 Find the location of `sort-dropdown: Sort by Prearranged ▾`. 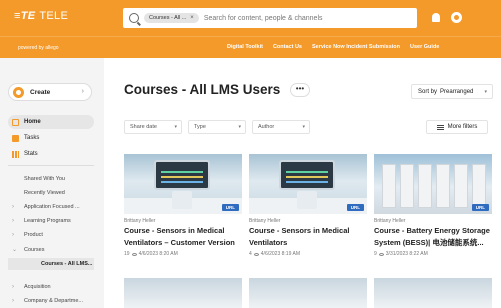

sort-dropdown: Sort by Prearranged ▾ is located at coordinates (452, 91).